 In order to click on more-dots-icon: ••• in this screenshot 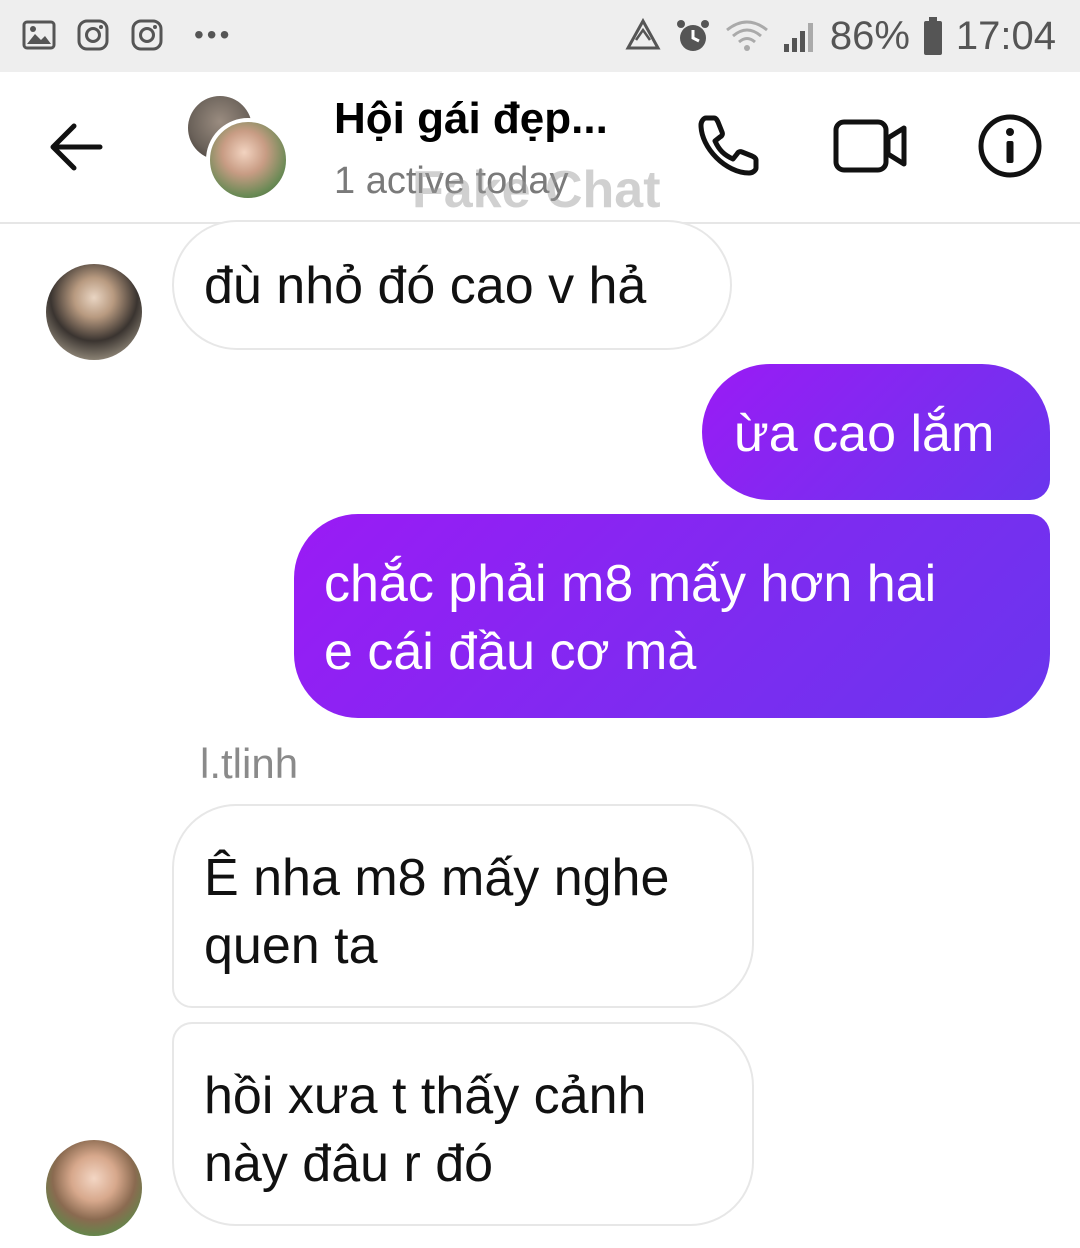, I will do `click(213, 34)`.